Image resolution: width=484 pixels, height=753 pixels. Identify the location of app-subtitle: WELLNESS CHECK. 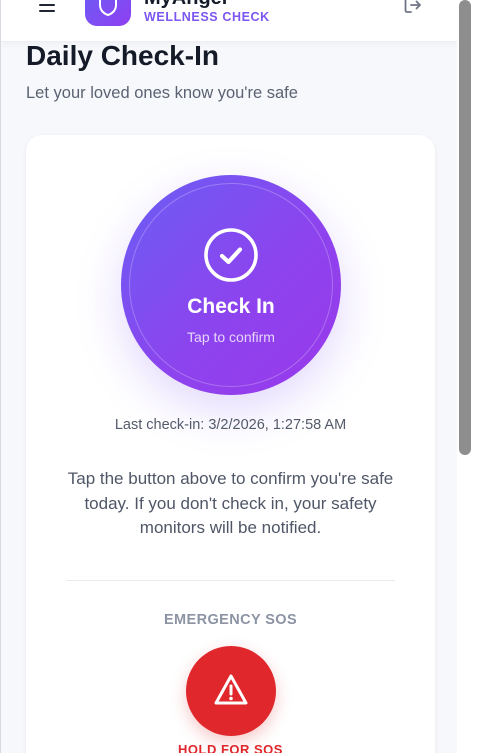
(207, 17).